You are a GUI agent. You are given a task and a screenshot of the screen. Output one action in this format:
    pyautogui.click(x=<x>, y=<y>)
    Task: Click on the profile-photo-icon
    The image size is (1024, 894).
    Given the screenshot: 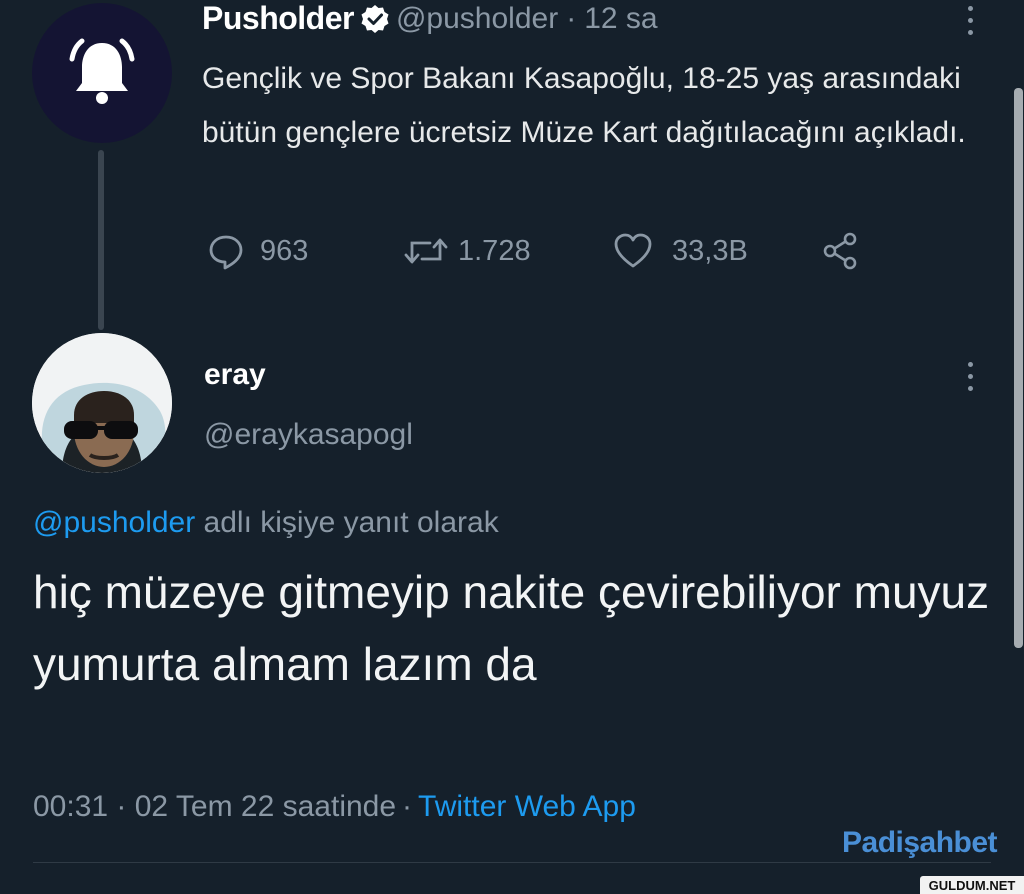 What is the action you would take?
    pyautogui.click(x=102, y=403)
    